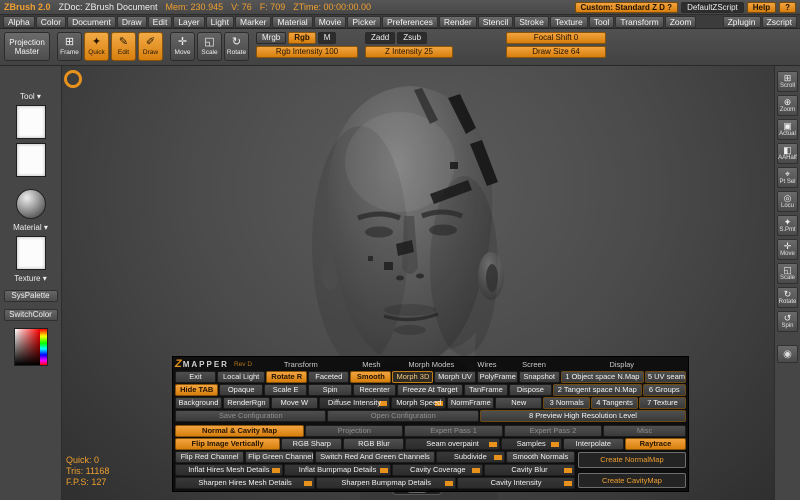 This screenshot has width=800, height=500. Describe the element at coordinates (209, 46) in the screenshot. I see `scale-button: ◱ Scale` at that location.